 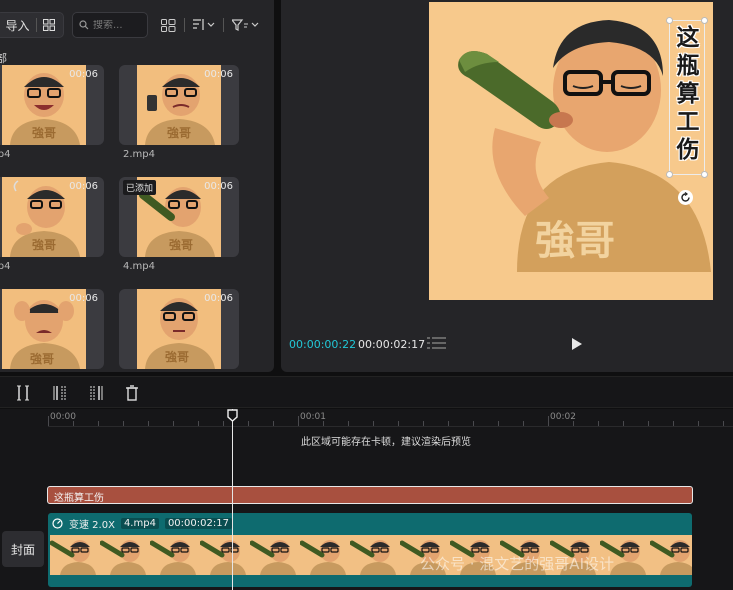 What do you see at coordinates (84, 25) in the screenshot?
I see `search-icon` at bounding box center [84, 25].